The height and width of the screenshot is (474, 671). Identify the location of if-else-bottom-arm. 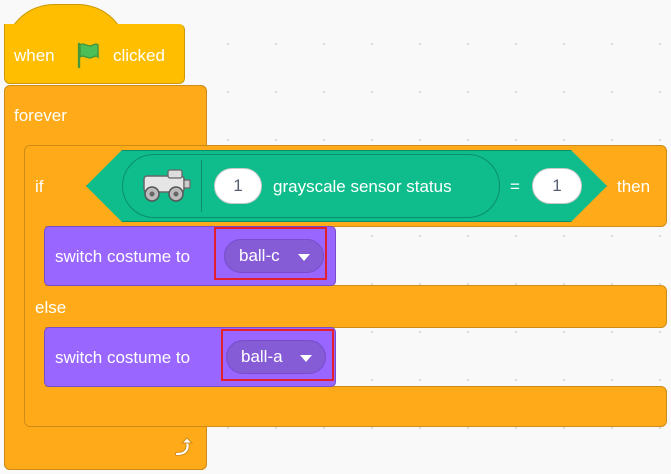
(345, 406).